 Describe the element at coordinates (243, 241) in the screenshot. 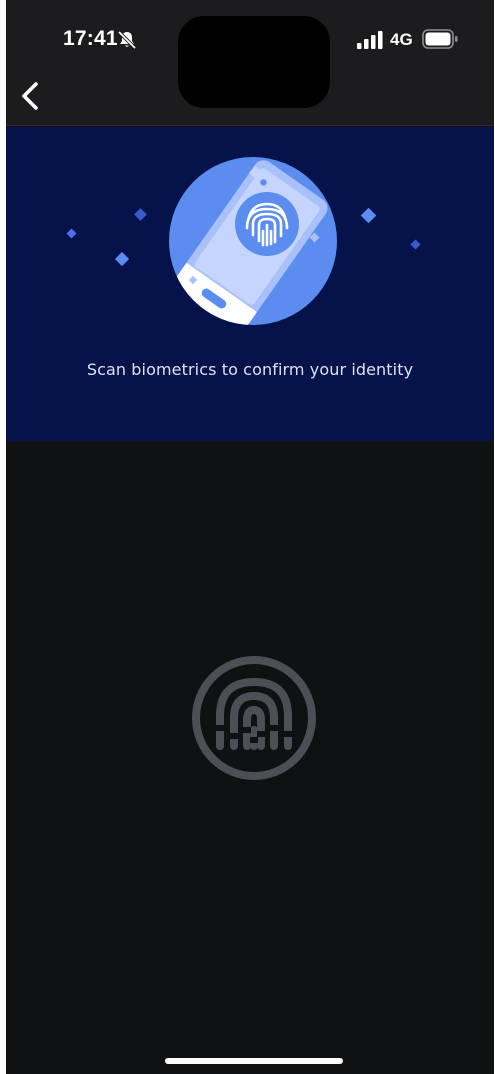

I see `phone-fingerprint-illustration` at that location.